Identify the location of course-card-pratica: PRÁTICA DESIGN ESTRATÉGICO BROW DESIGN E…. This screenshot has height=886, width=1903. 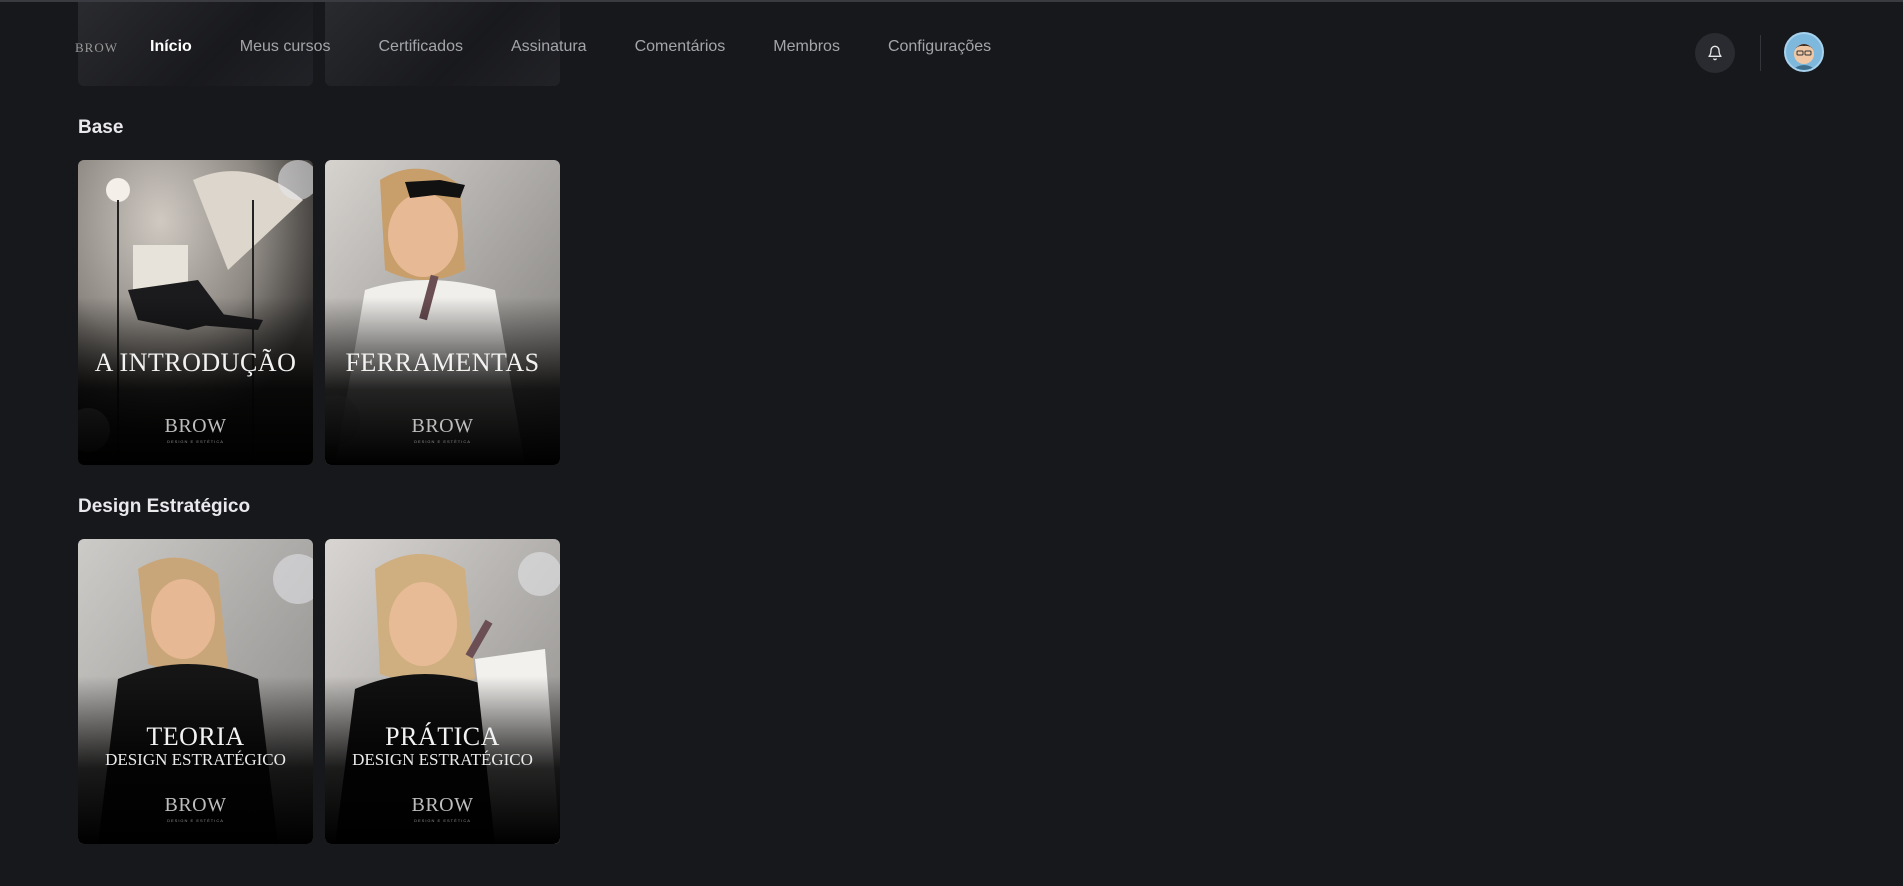
(442, 691).